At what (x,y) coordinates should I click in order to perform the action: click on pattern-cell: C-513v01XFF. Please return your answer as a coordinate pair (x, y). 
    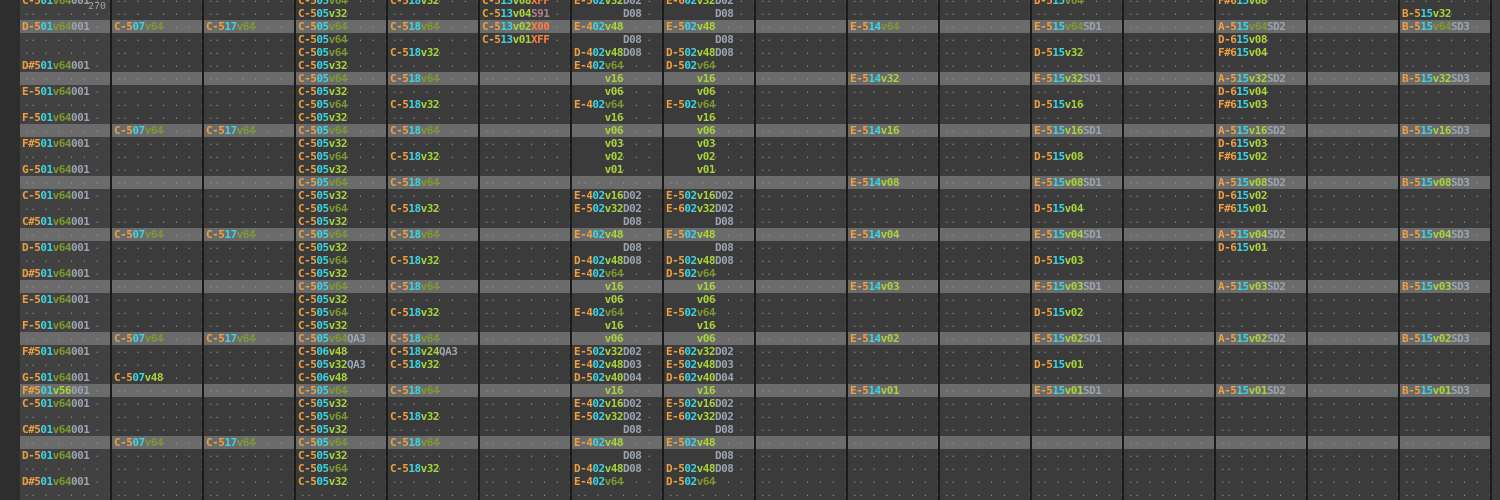
    Looking at the image, I should click on (516, 39).